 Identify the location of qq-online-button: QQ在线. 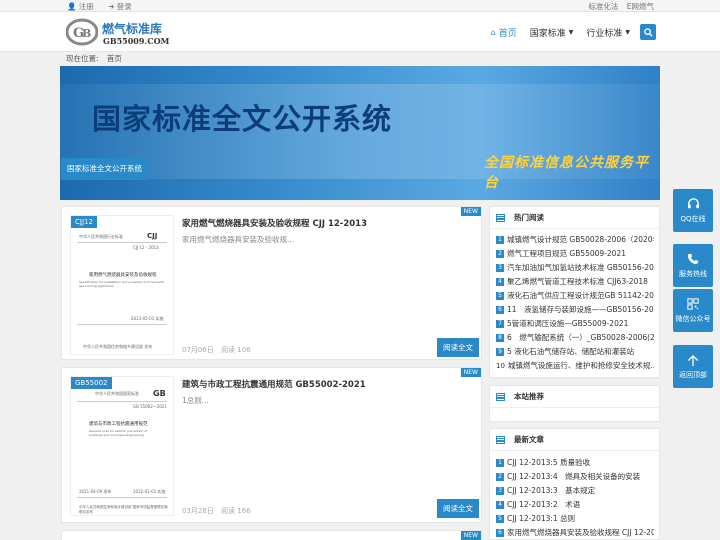
(693, 210).